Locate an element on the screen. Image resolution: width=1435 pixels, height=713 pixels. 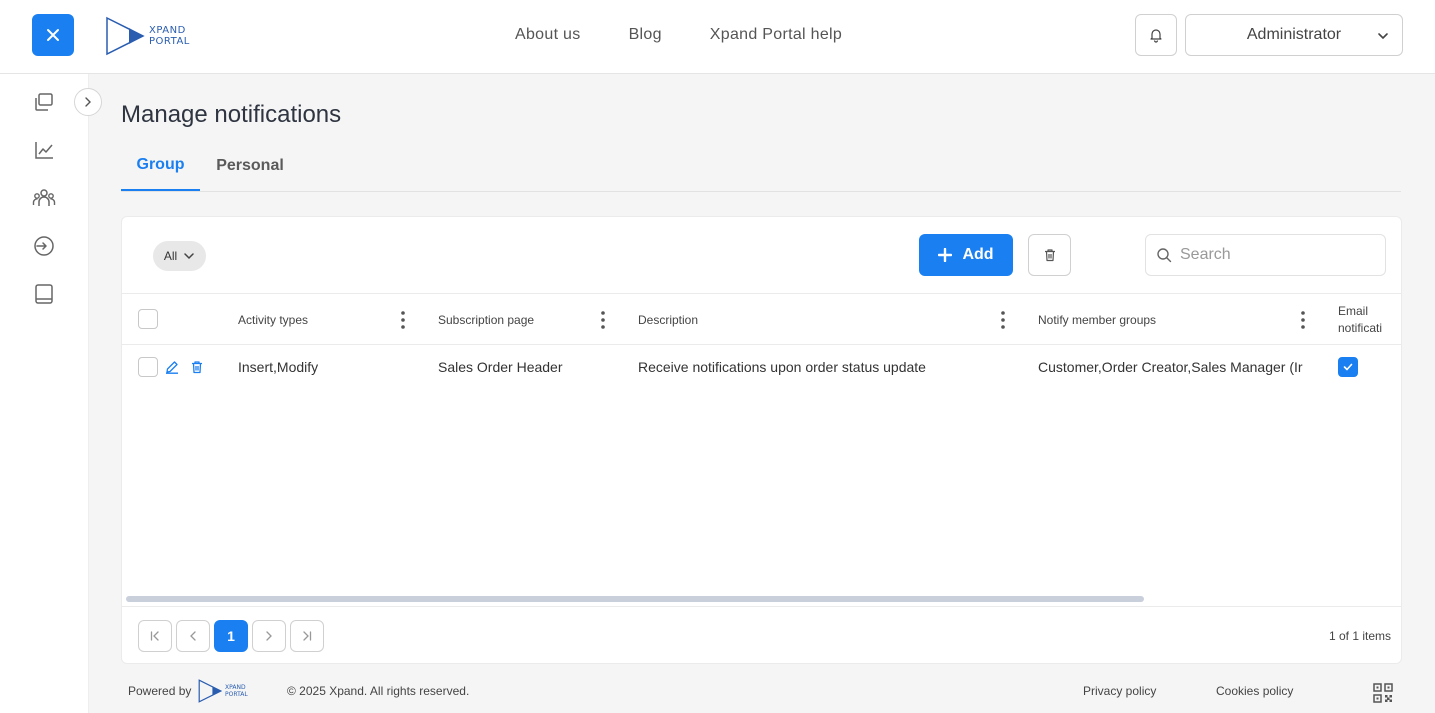
nav-about-us: About us is located at coordinates (548, 35).